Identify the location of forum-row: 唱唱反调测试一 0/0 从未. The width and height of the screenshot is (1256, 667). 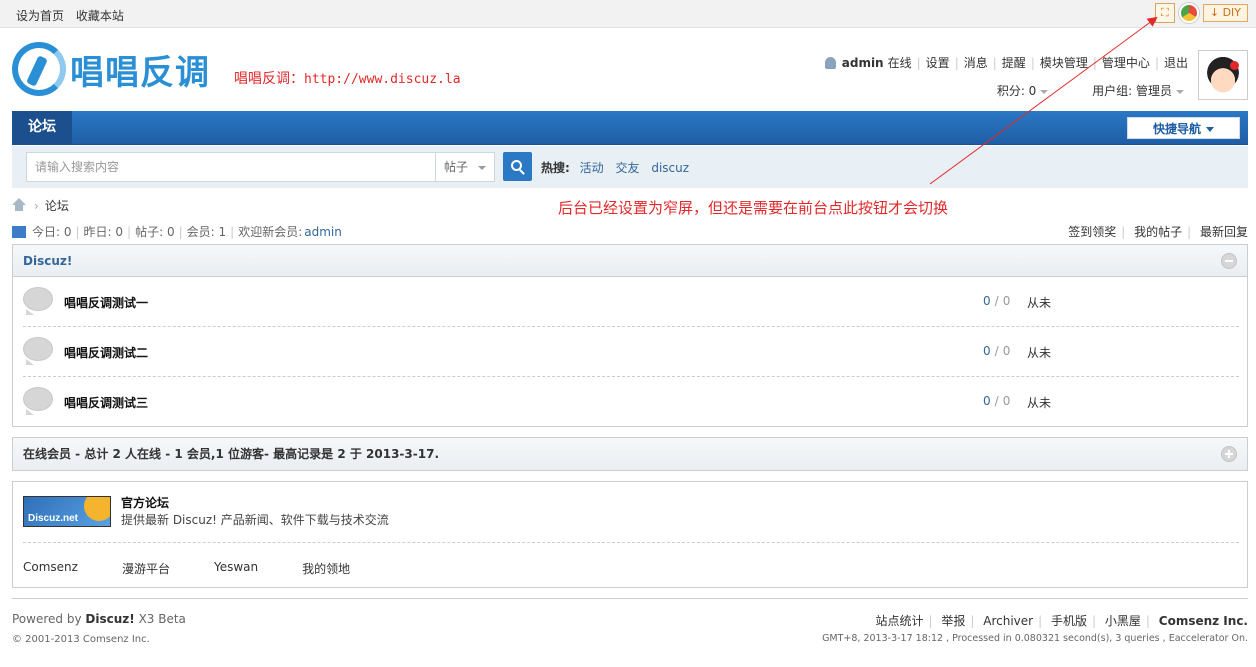
(631, 302).